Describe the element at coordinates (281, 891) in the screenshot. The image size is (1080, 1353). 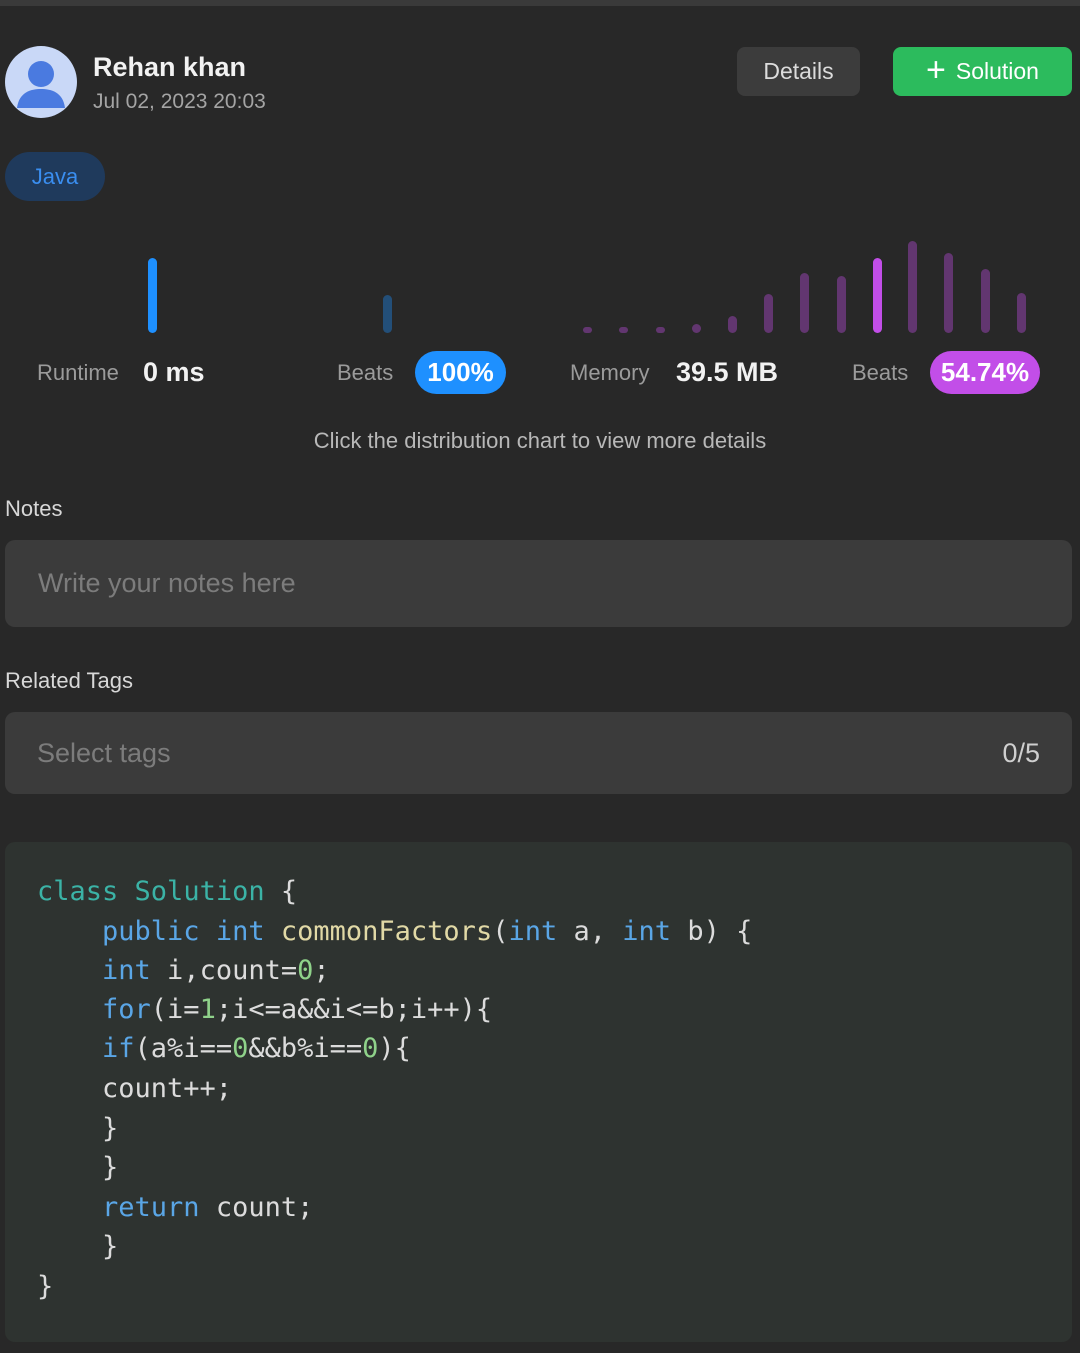
I see `code-token: {` at that location.